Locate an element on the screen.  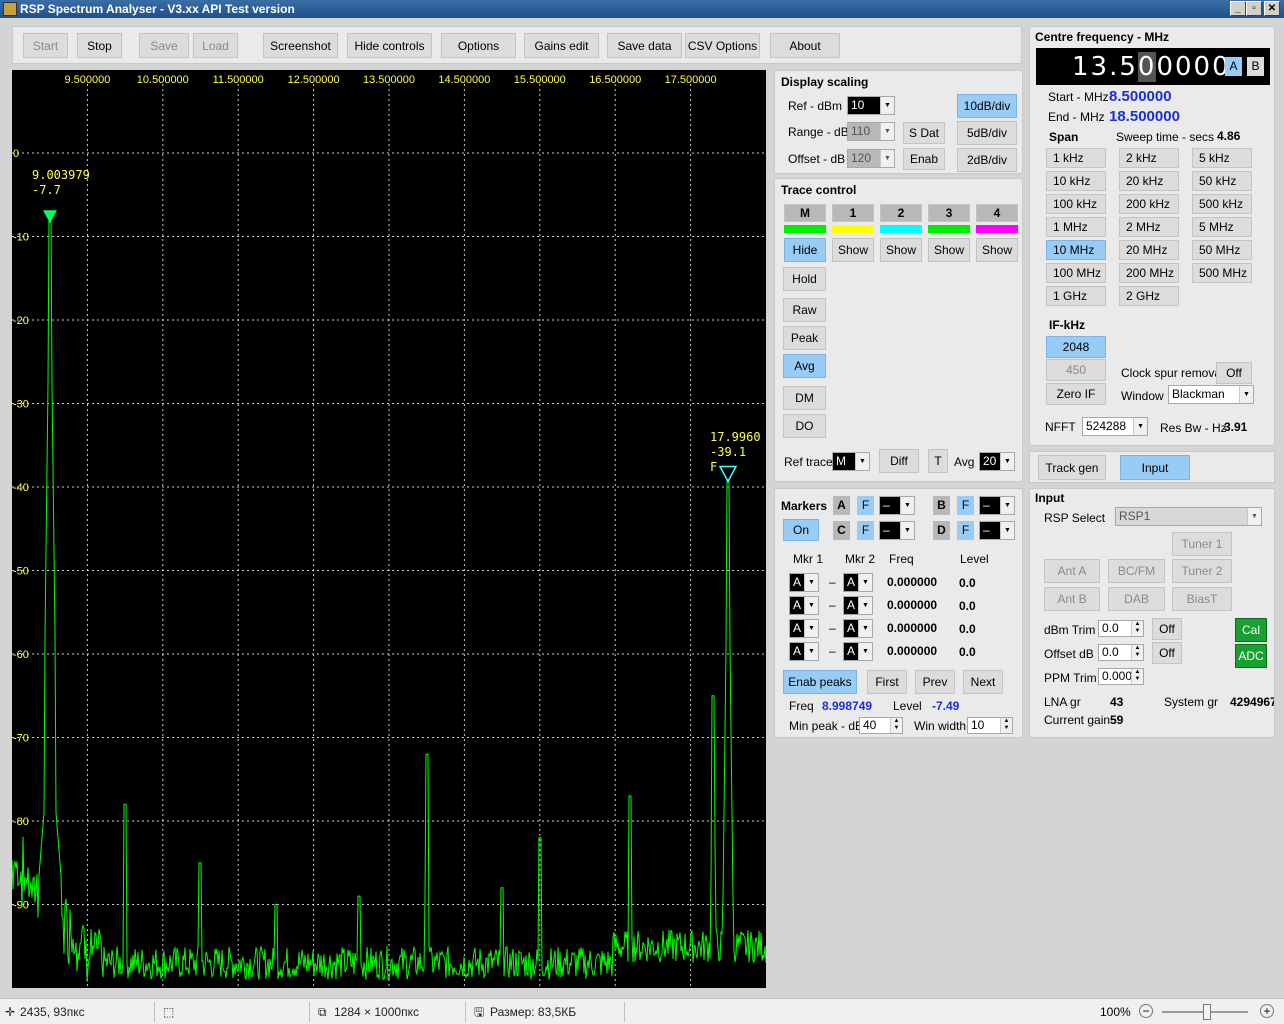
marker-a-f-button: F is located at coordinates (865, 505).